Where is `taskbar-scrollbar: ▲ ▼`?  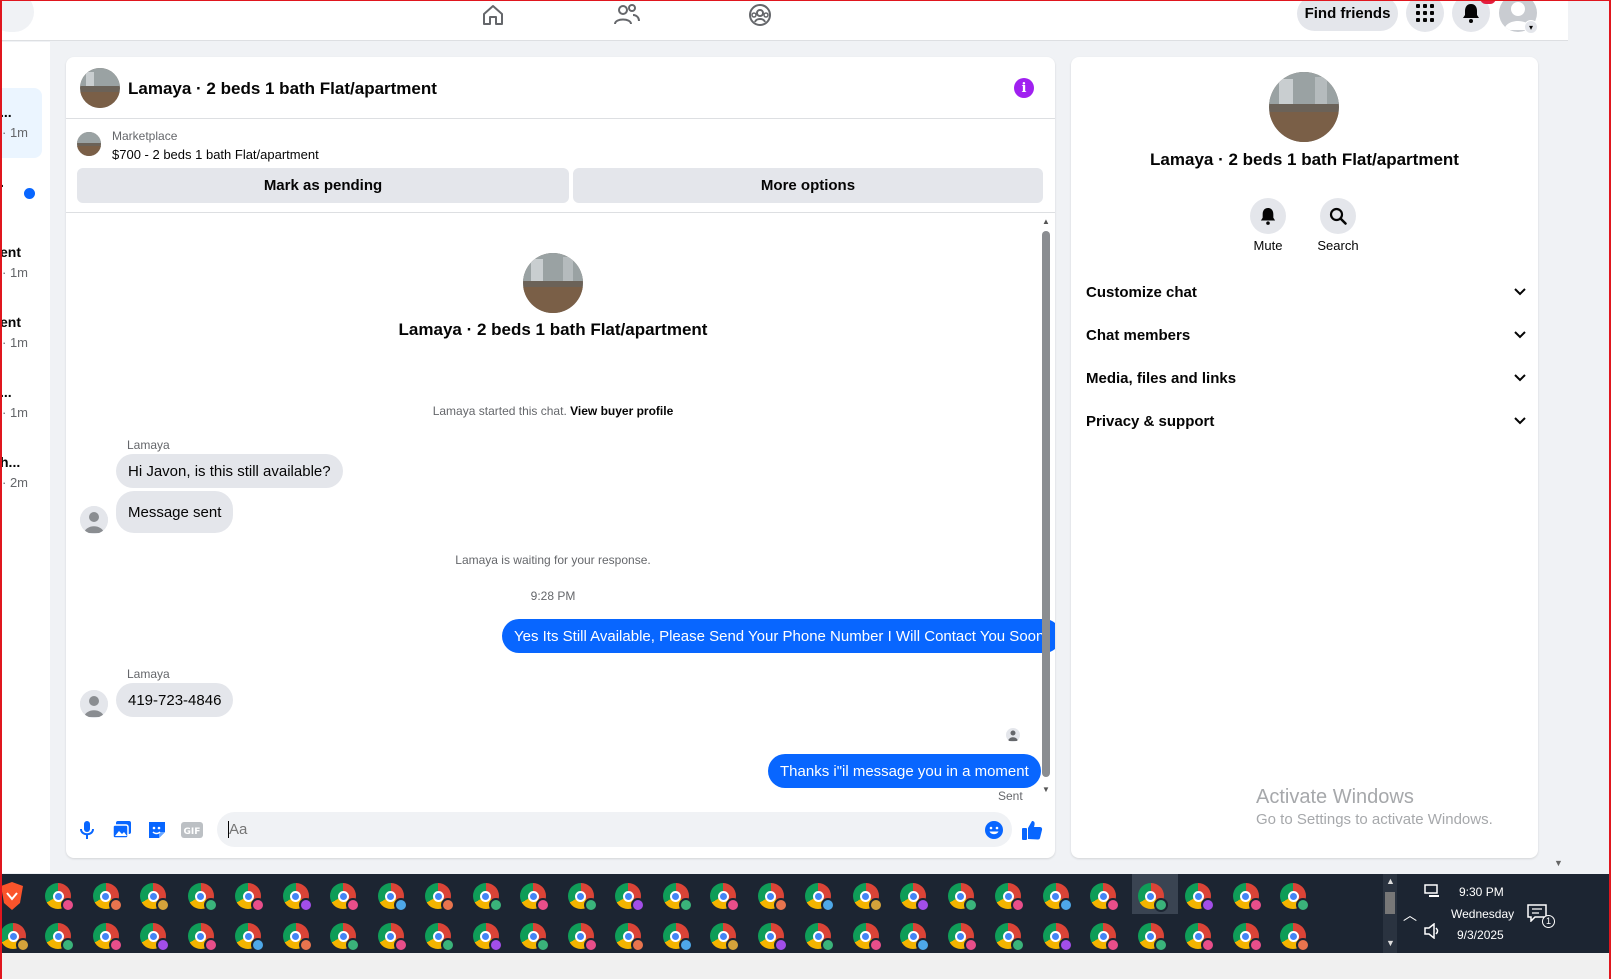
taskbar-scrollbar: ▲ ▼ is located at coordinates (1390, 913).